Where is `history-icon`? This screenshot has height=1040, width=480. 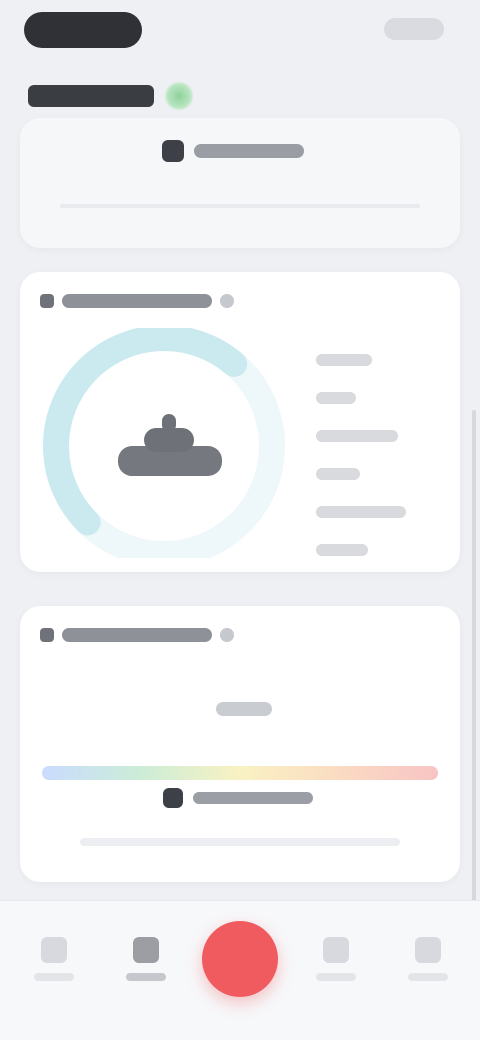 history-icon is located at coordinates (146, 950).